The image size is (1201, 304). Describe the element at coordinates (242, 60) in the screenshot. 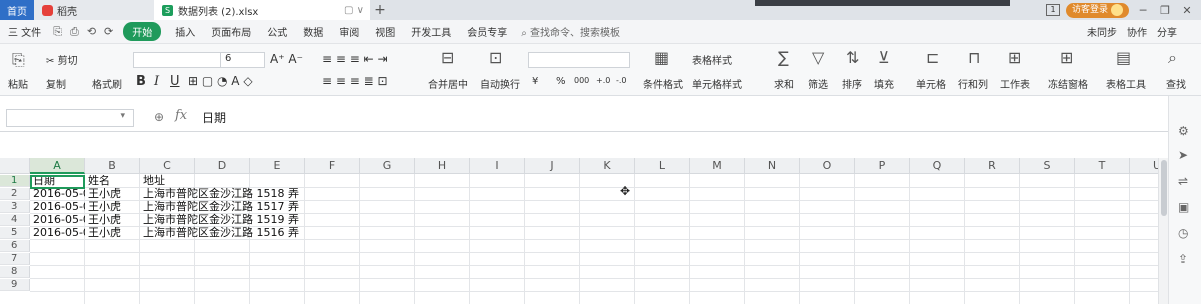

I see `font-size-select: 6` at that location.